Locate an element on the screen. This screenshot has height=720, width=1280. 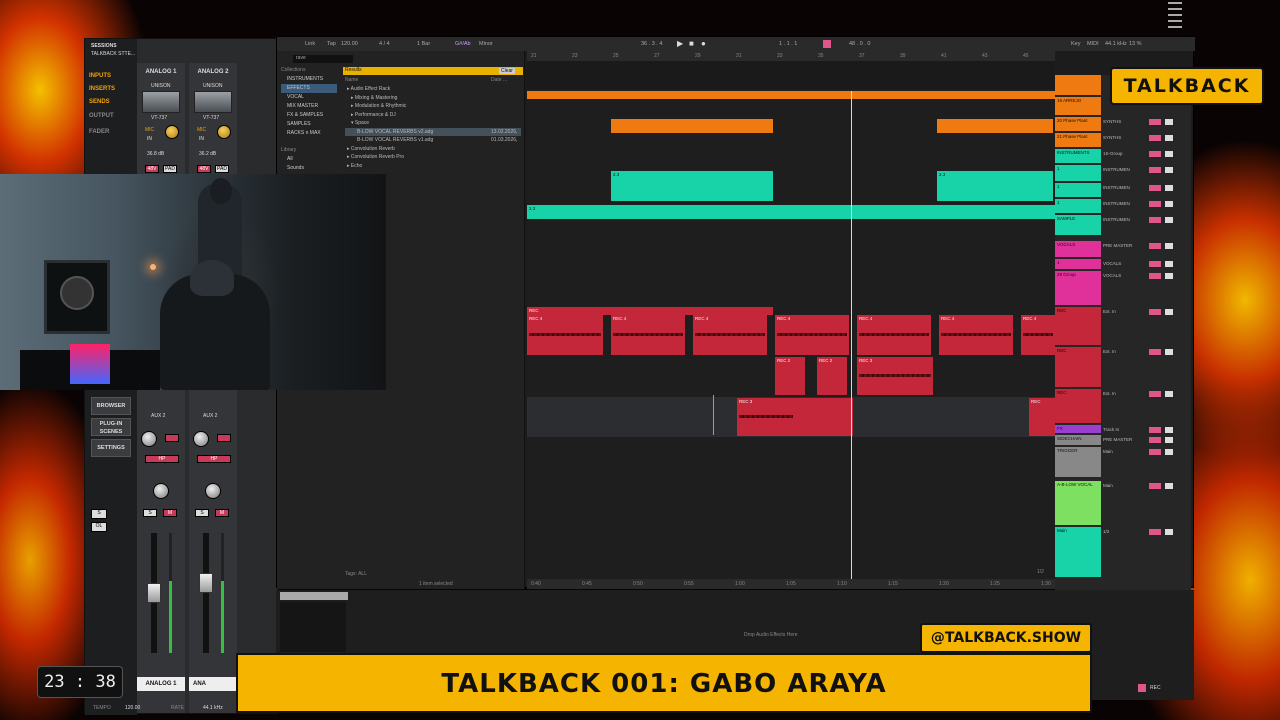
hp-button: HP is located at coordinates (214, 459).